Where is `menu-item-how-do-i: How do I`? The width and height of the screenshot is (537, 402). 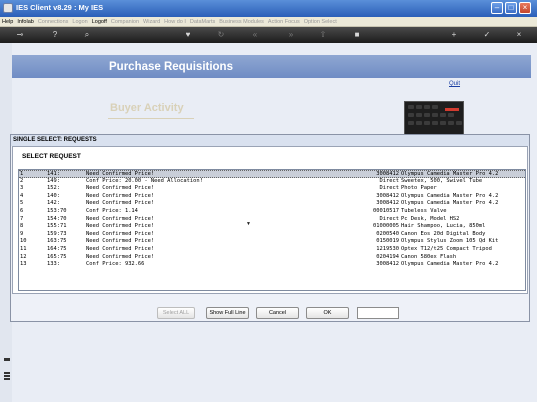 menu-item-how-do-i: How do I is located at coordinates (175, 22).